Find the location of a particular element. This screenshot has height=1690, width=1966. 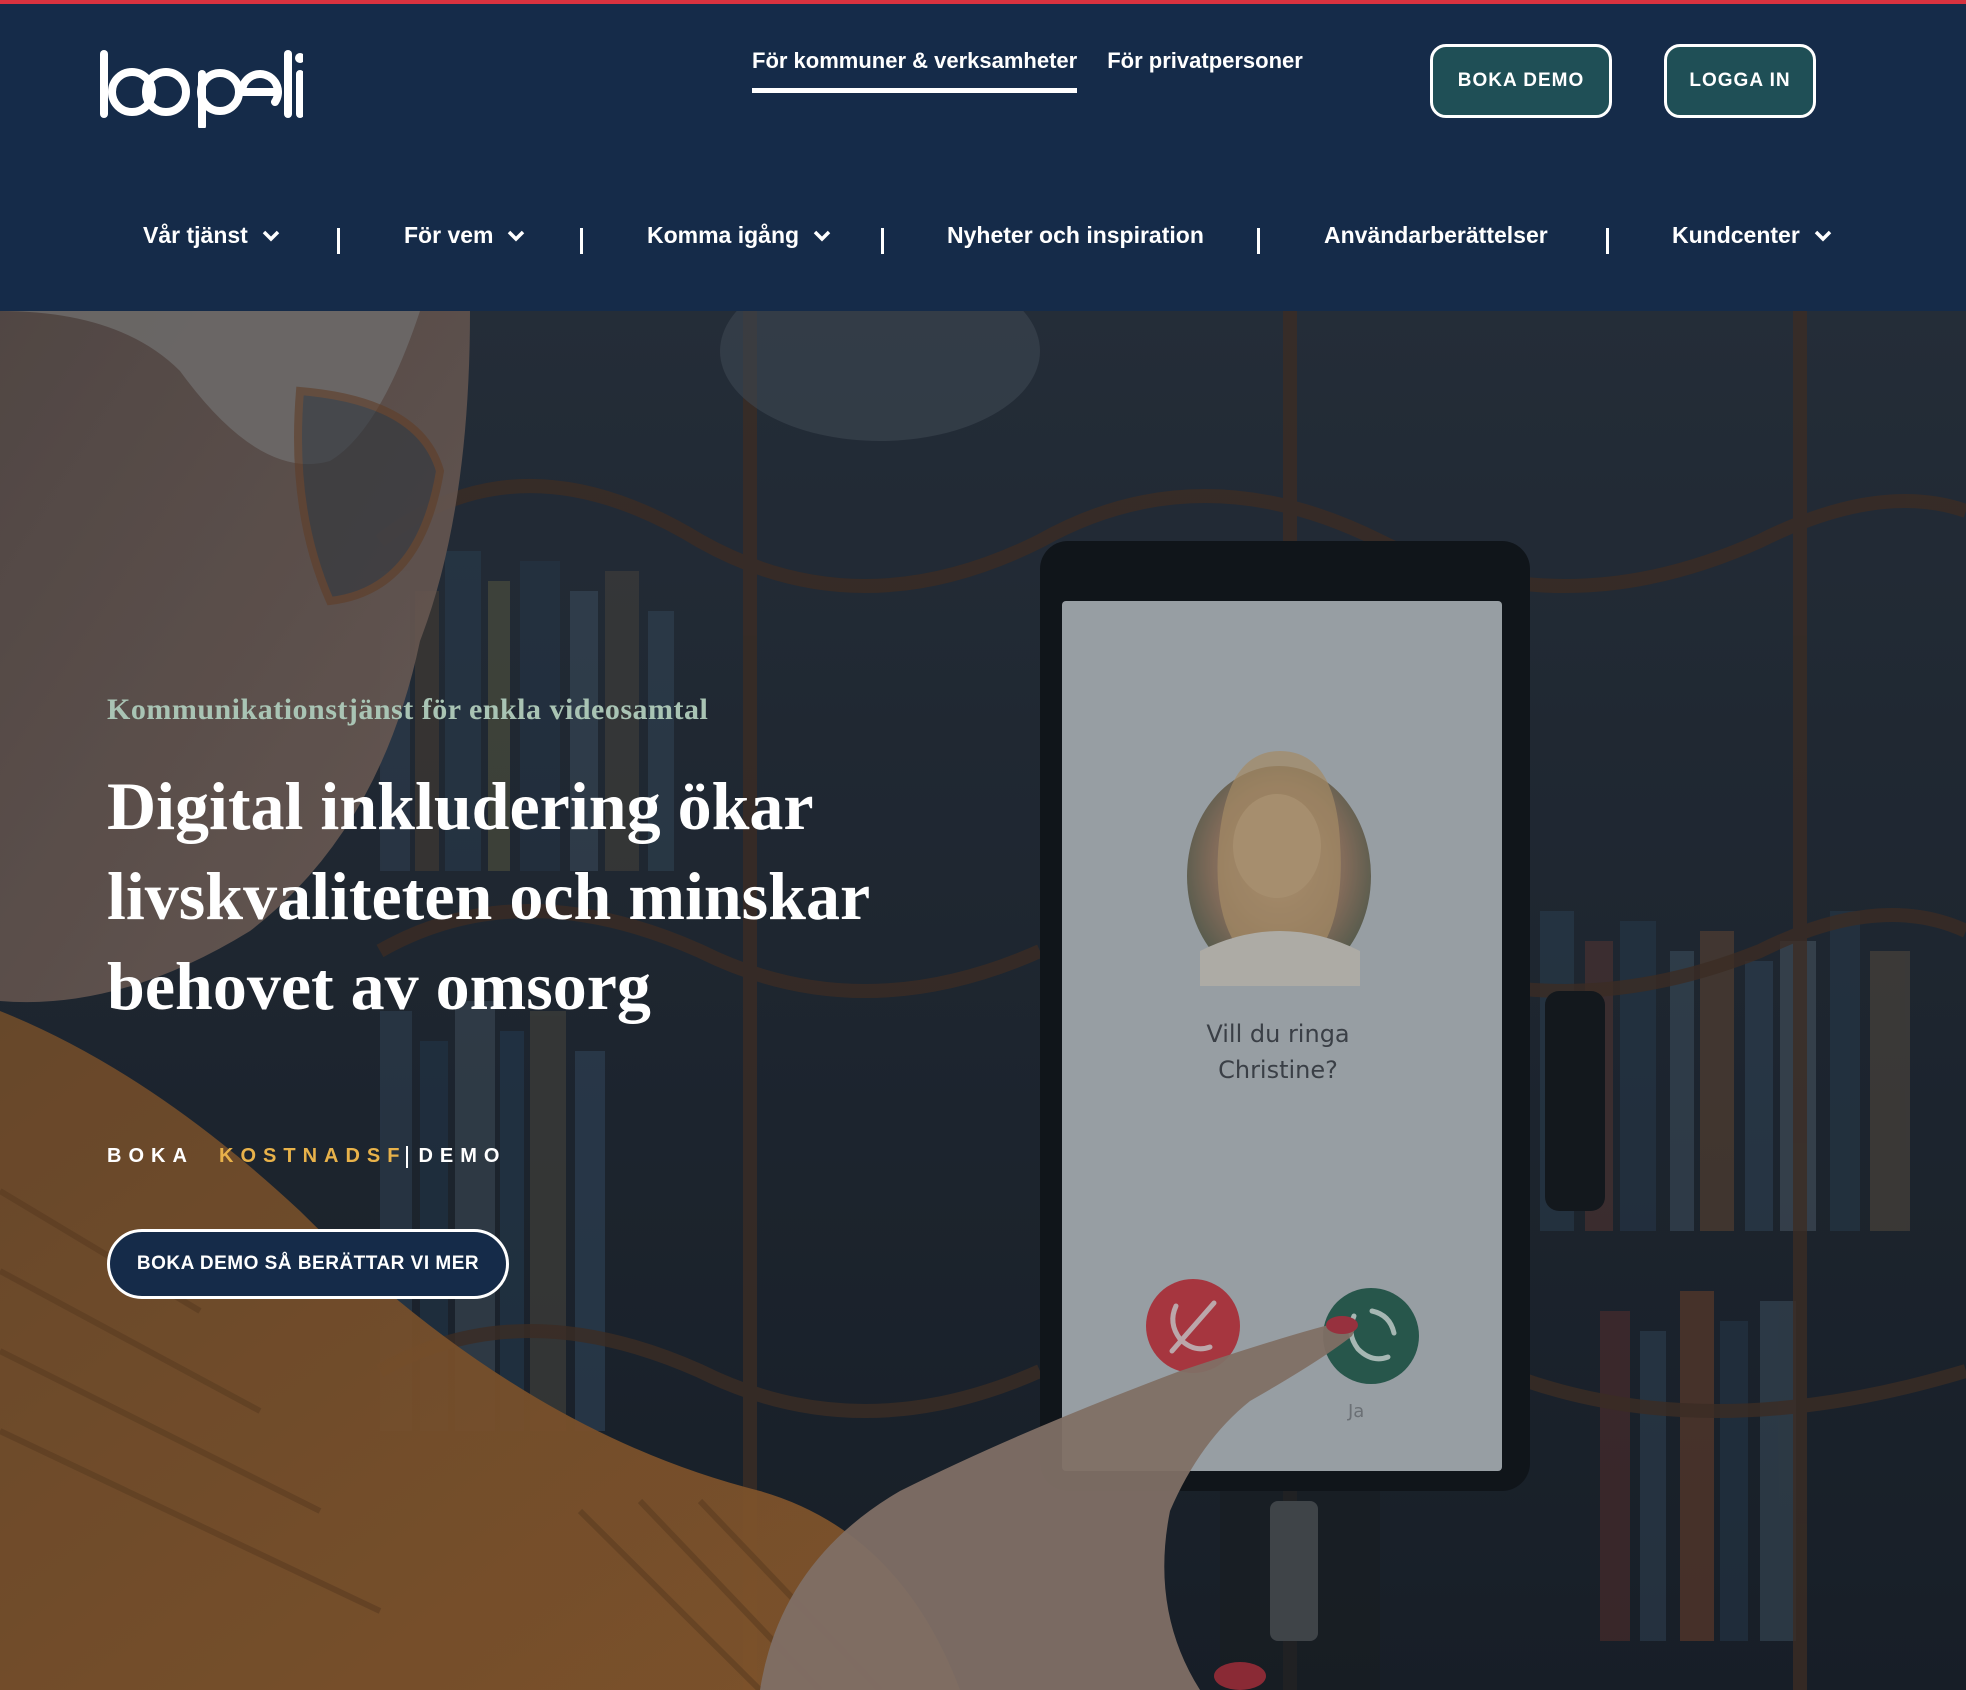

book-demo-button: BOKA DEMO is located at coordinates (1521, 81).